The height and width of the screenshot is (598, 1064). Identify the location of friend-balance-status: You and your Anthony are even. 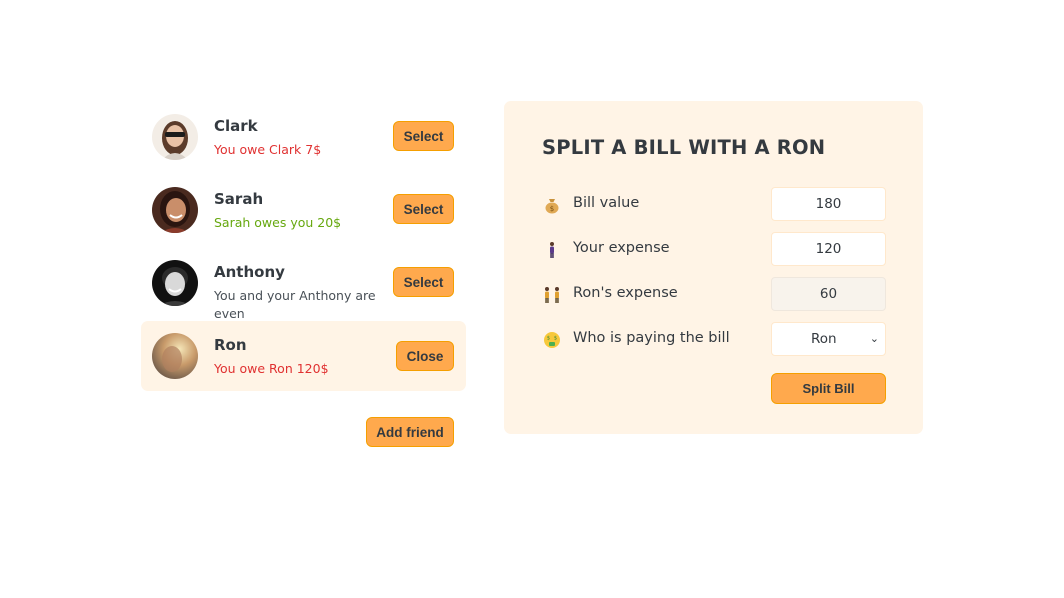
(295, 304).